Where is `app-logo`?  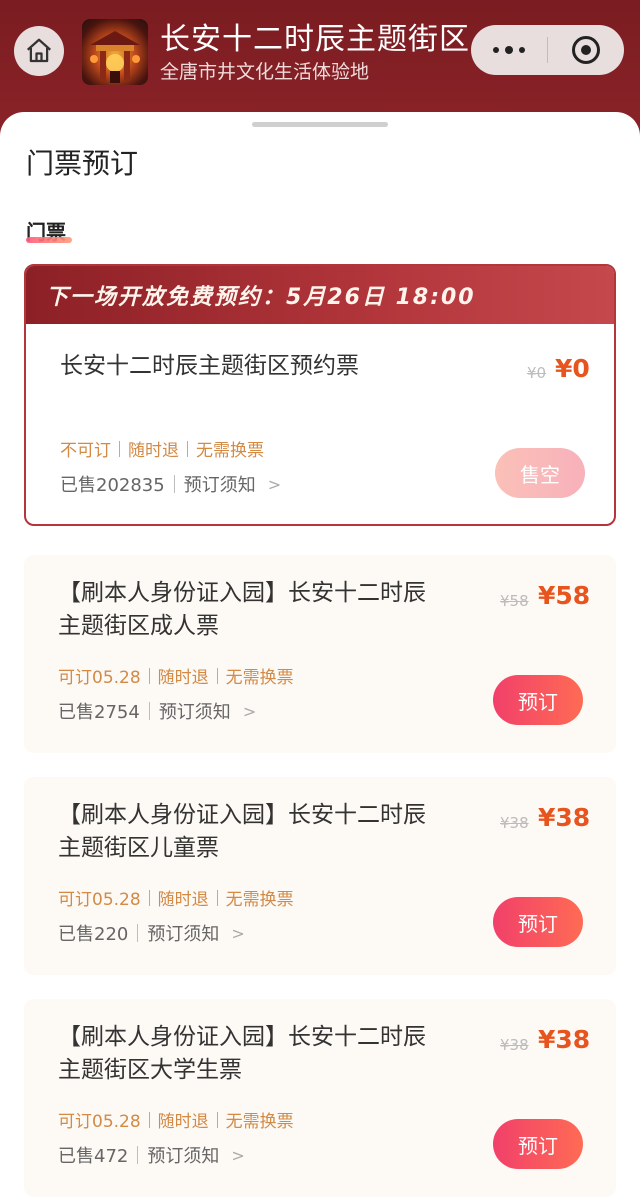
app-logo is located at coordinates (115, 52).